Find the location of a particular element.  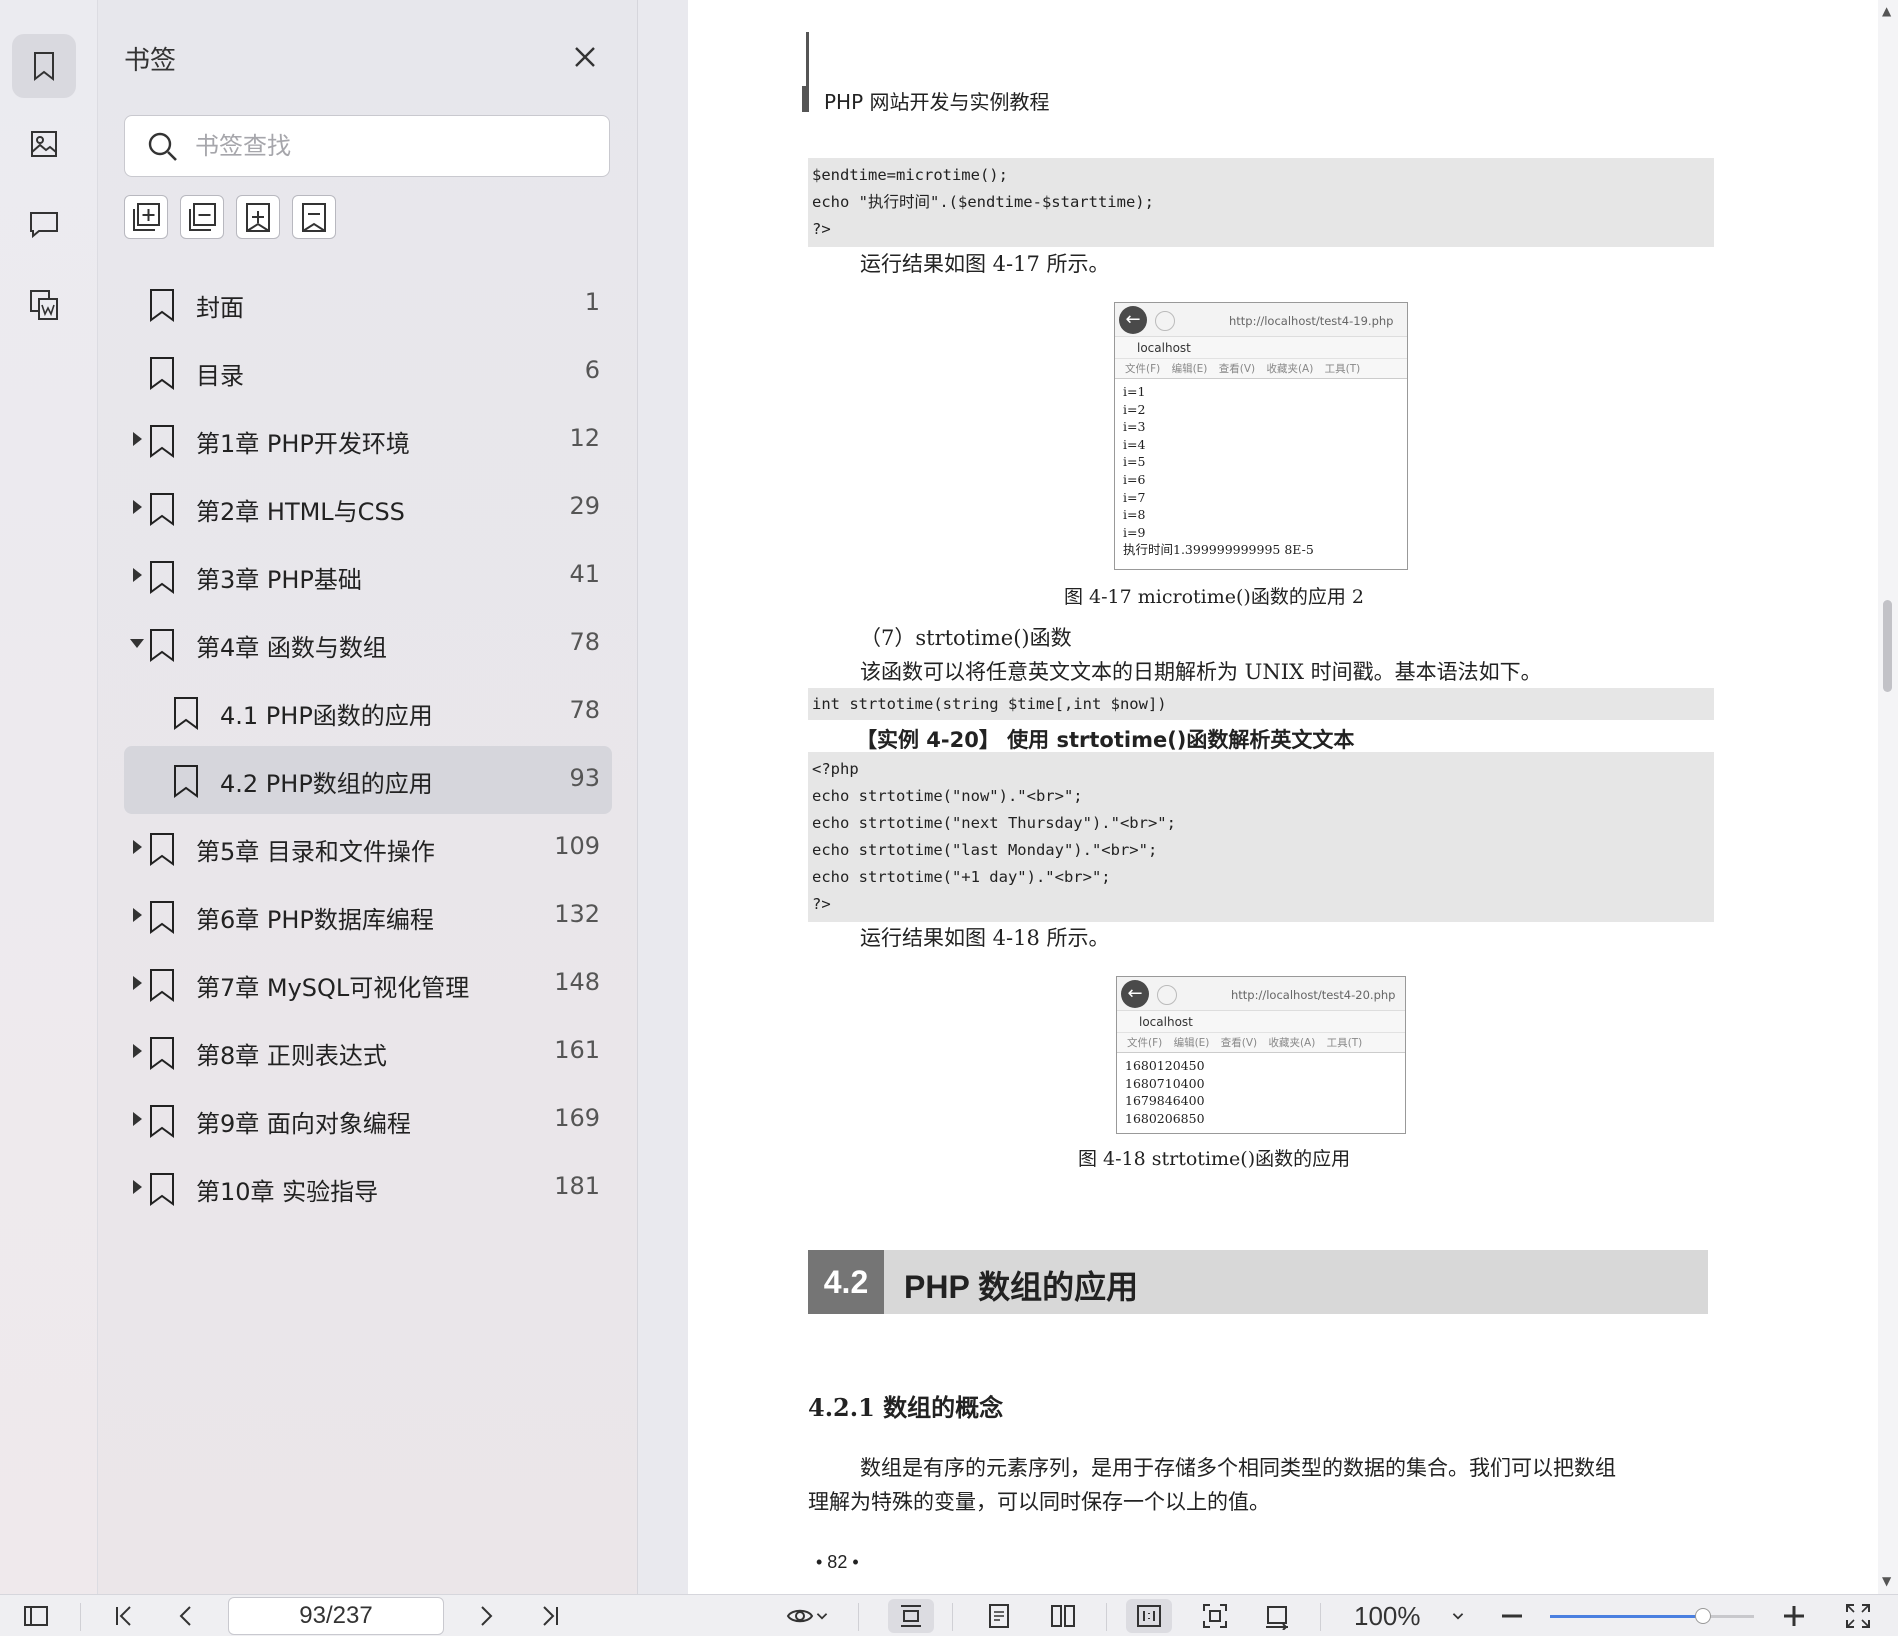

bookmark-item: 第1章 PHP开发环境 12 is located at coordinates (368, 440).